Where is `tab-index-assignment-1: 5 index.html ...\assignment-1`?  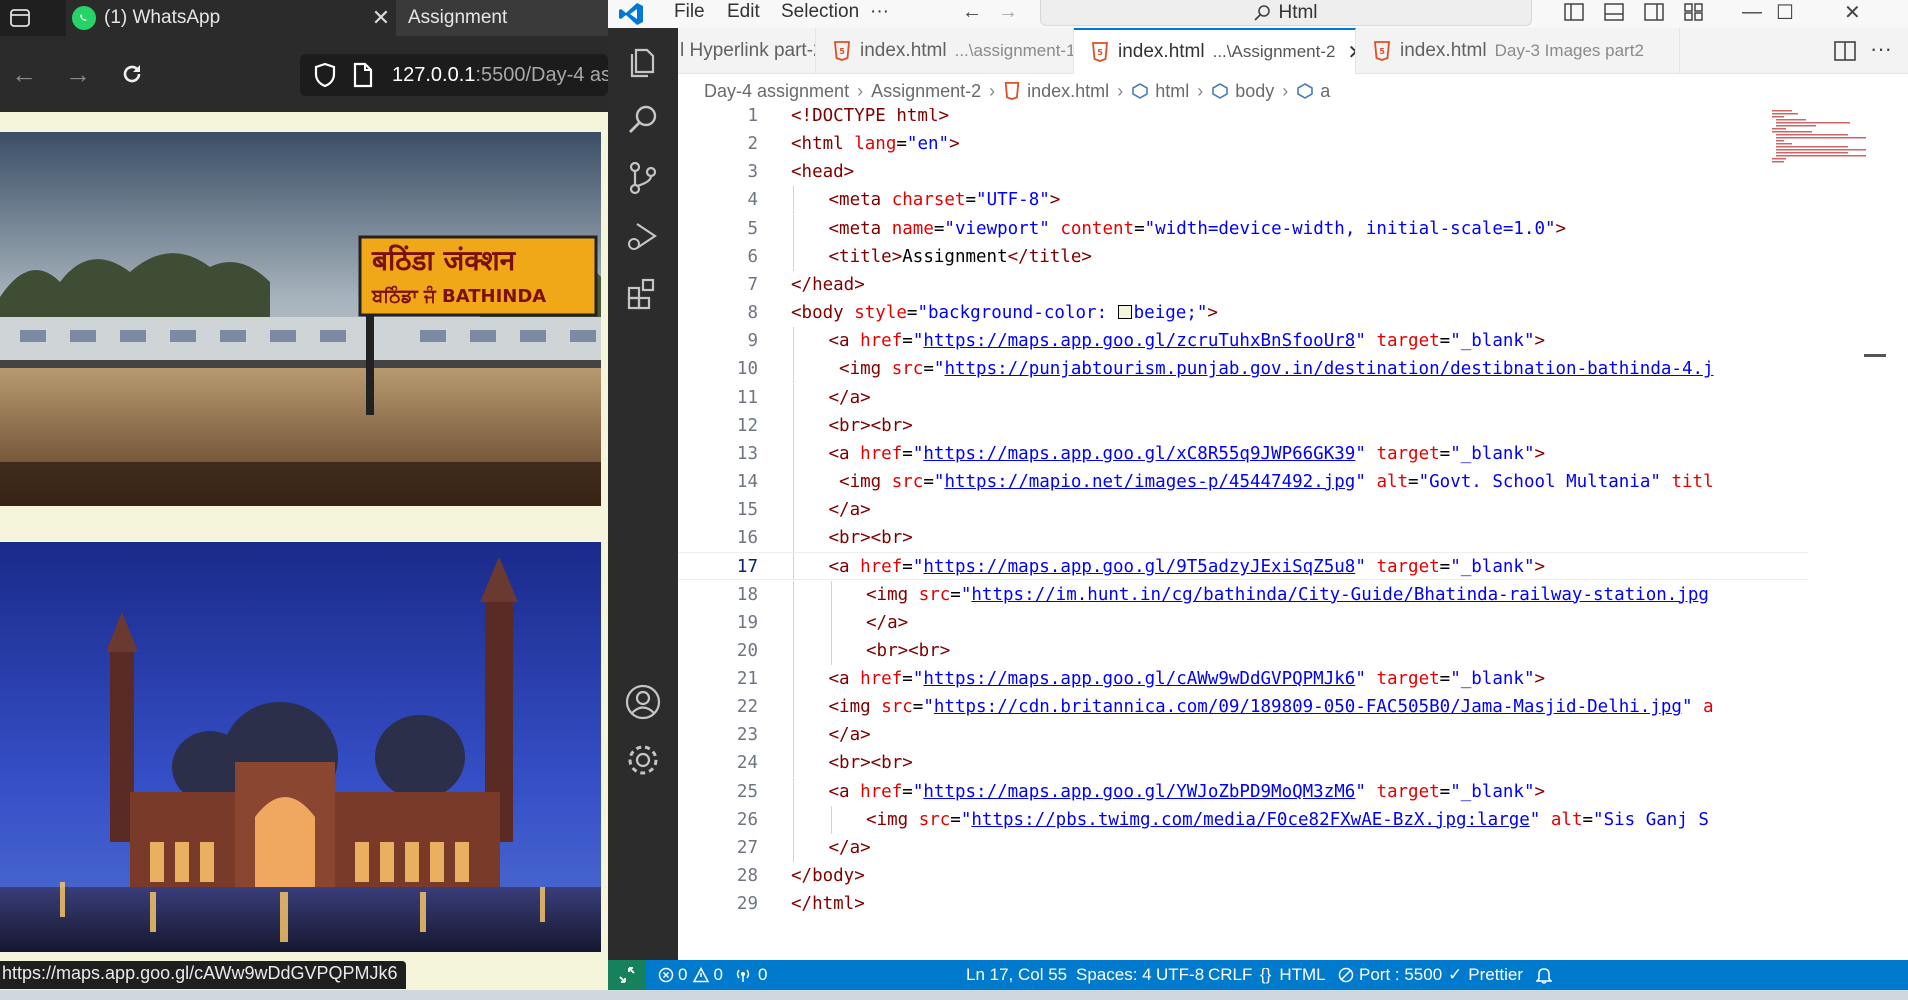 tab-index-assignment-1: 5 index.html ...\assignment-1 is located at coordinates (945, 51).